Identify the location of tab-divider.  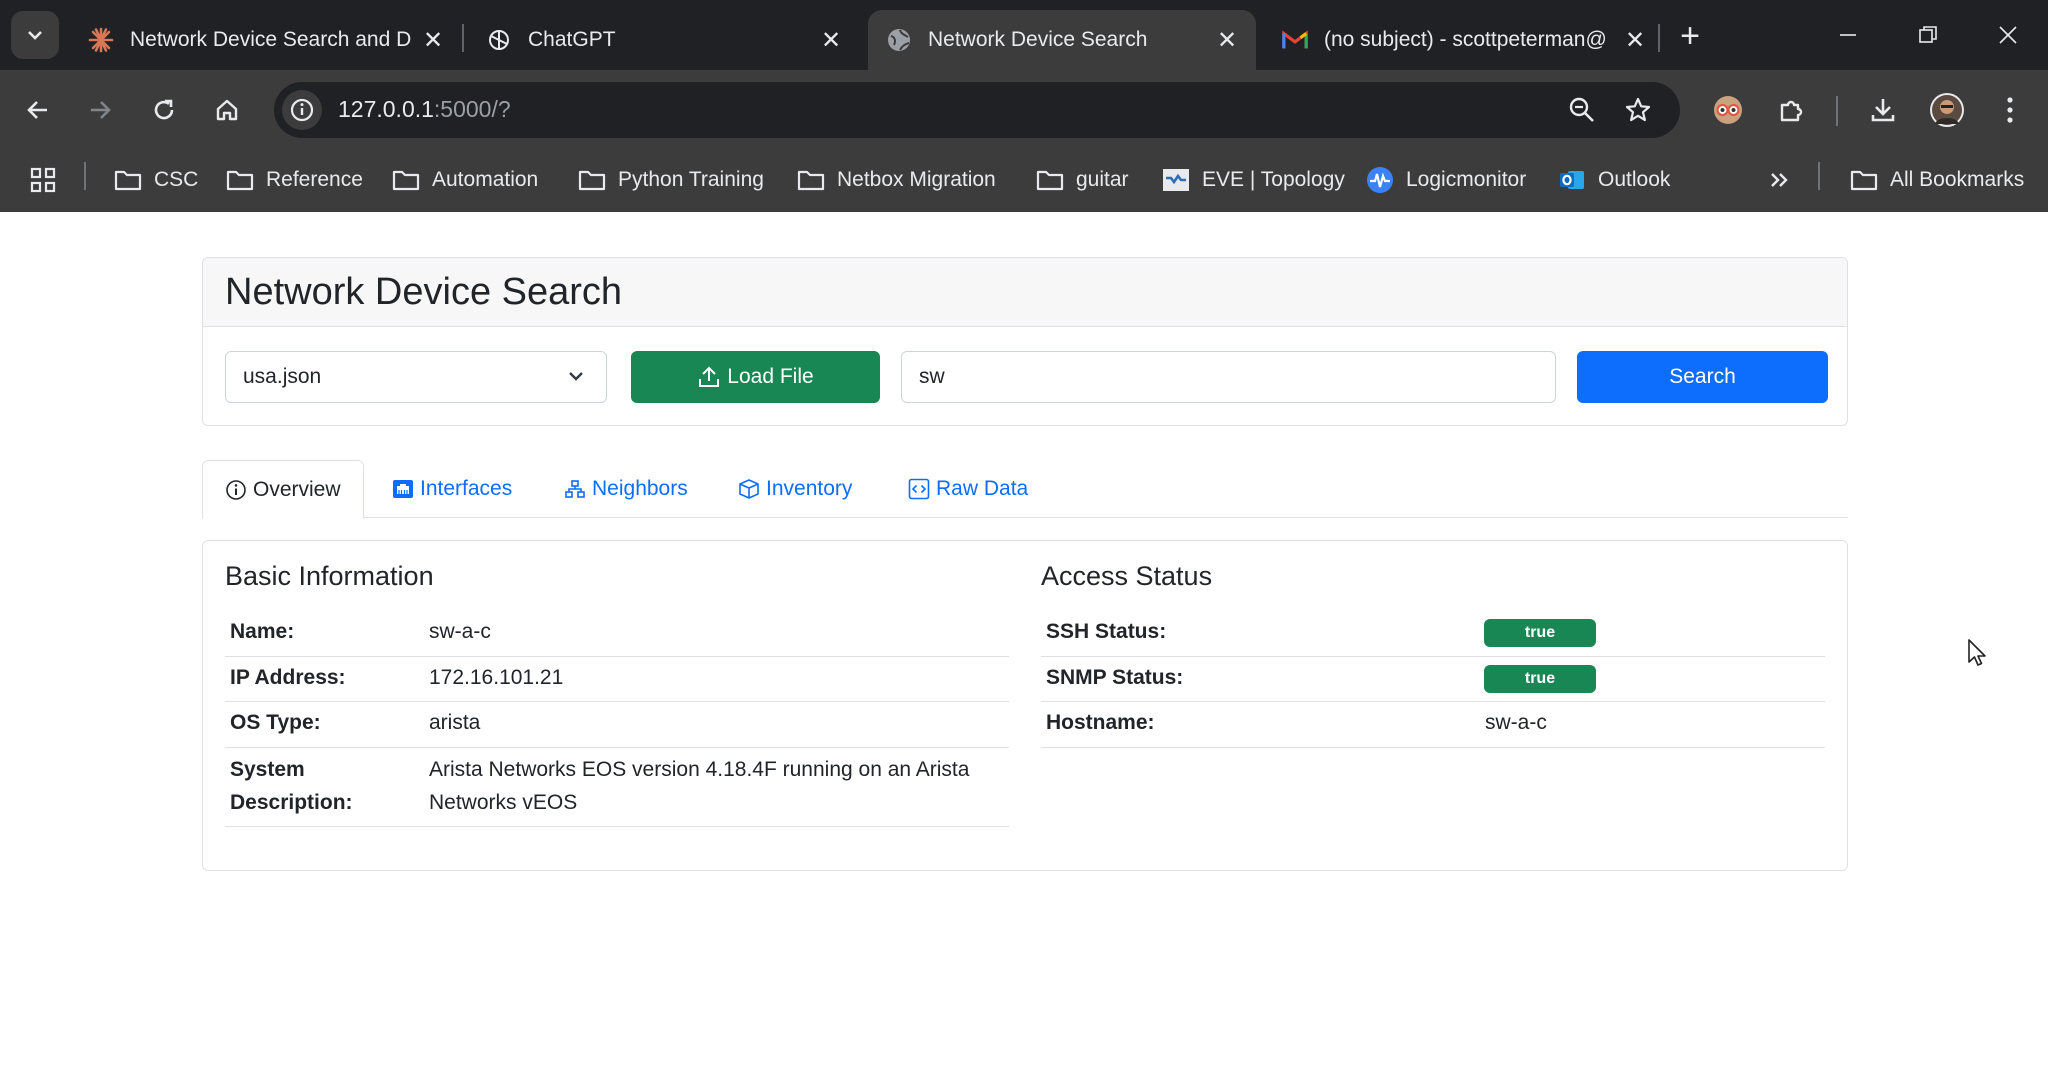
(463, 38).